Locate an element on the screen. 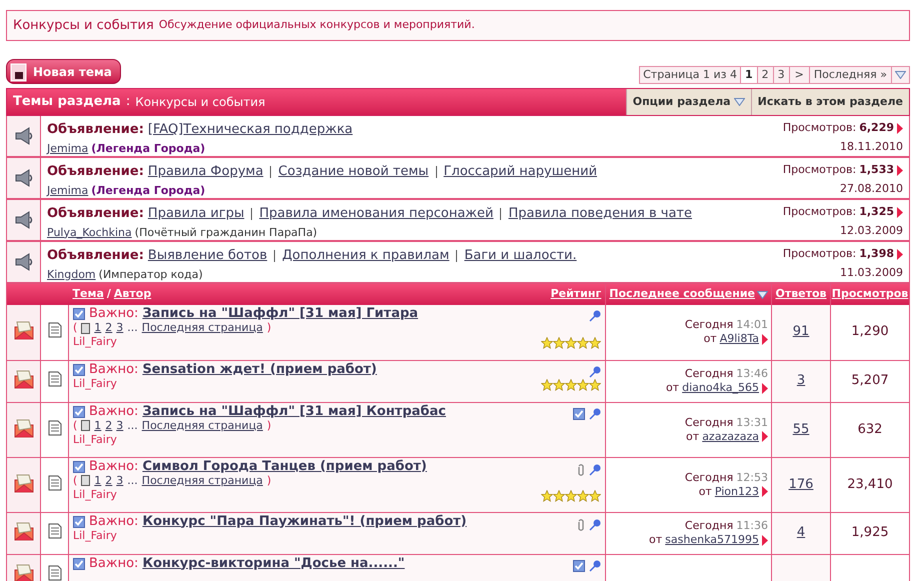 The height and width of the screenshot is (581, 916). paren: ) is located at coordinates (269, 481).